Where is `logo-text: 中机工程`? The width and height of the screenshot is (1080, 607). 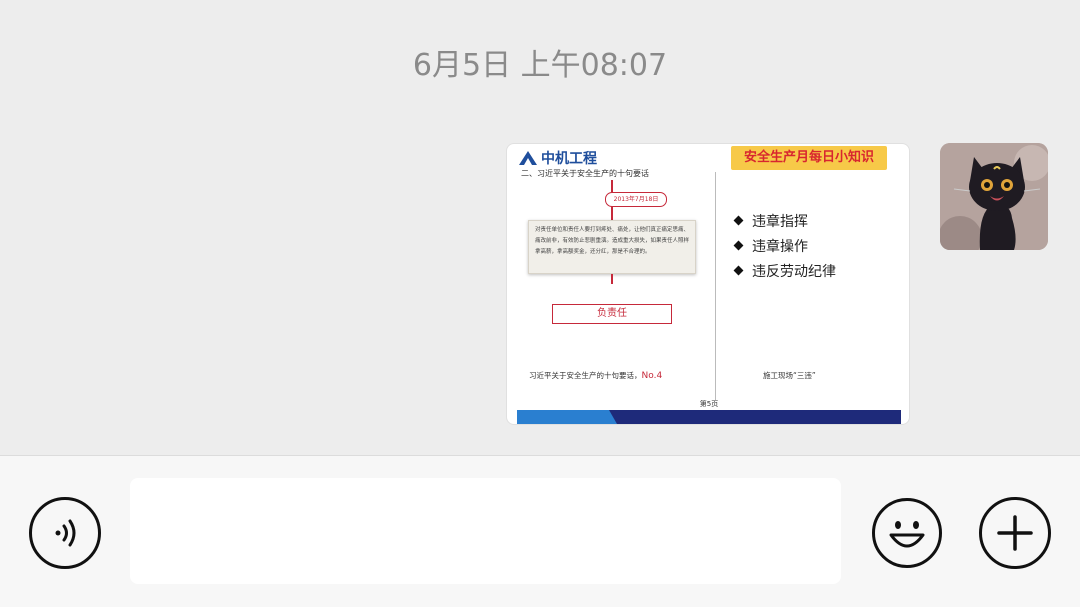
logo-text: 中机工程 is located at coordinates (569, 159).